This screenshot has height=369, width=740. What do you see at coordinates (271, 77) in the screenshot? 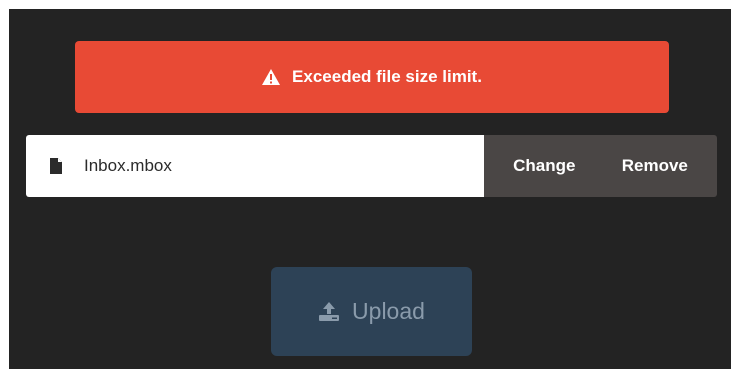
I see `warning-triangle-icon` at bounding box center [271, 77].